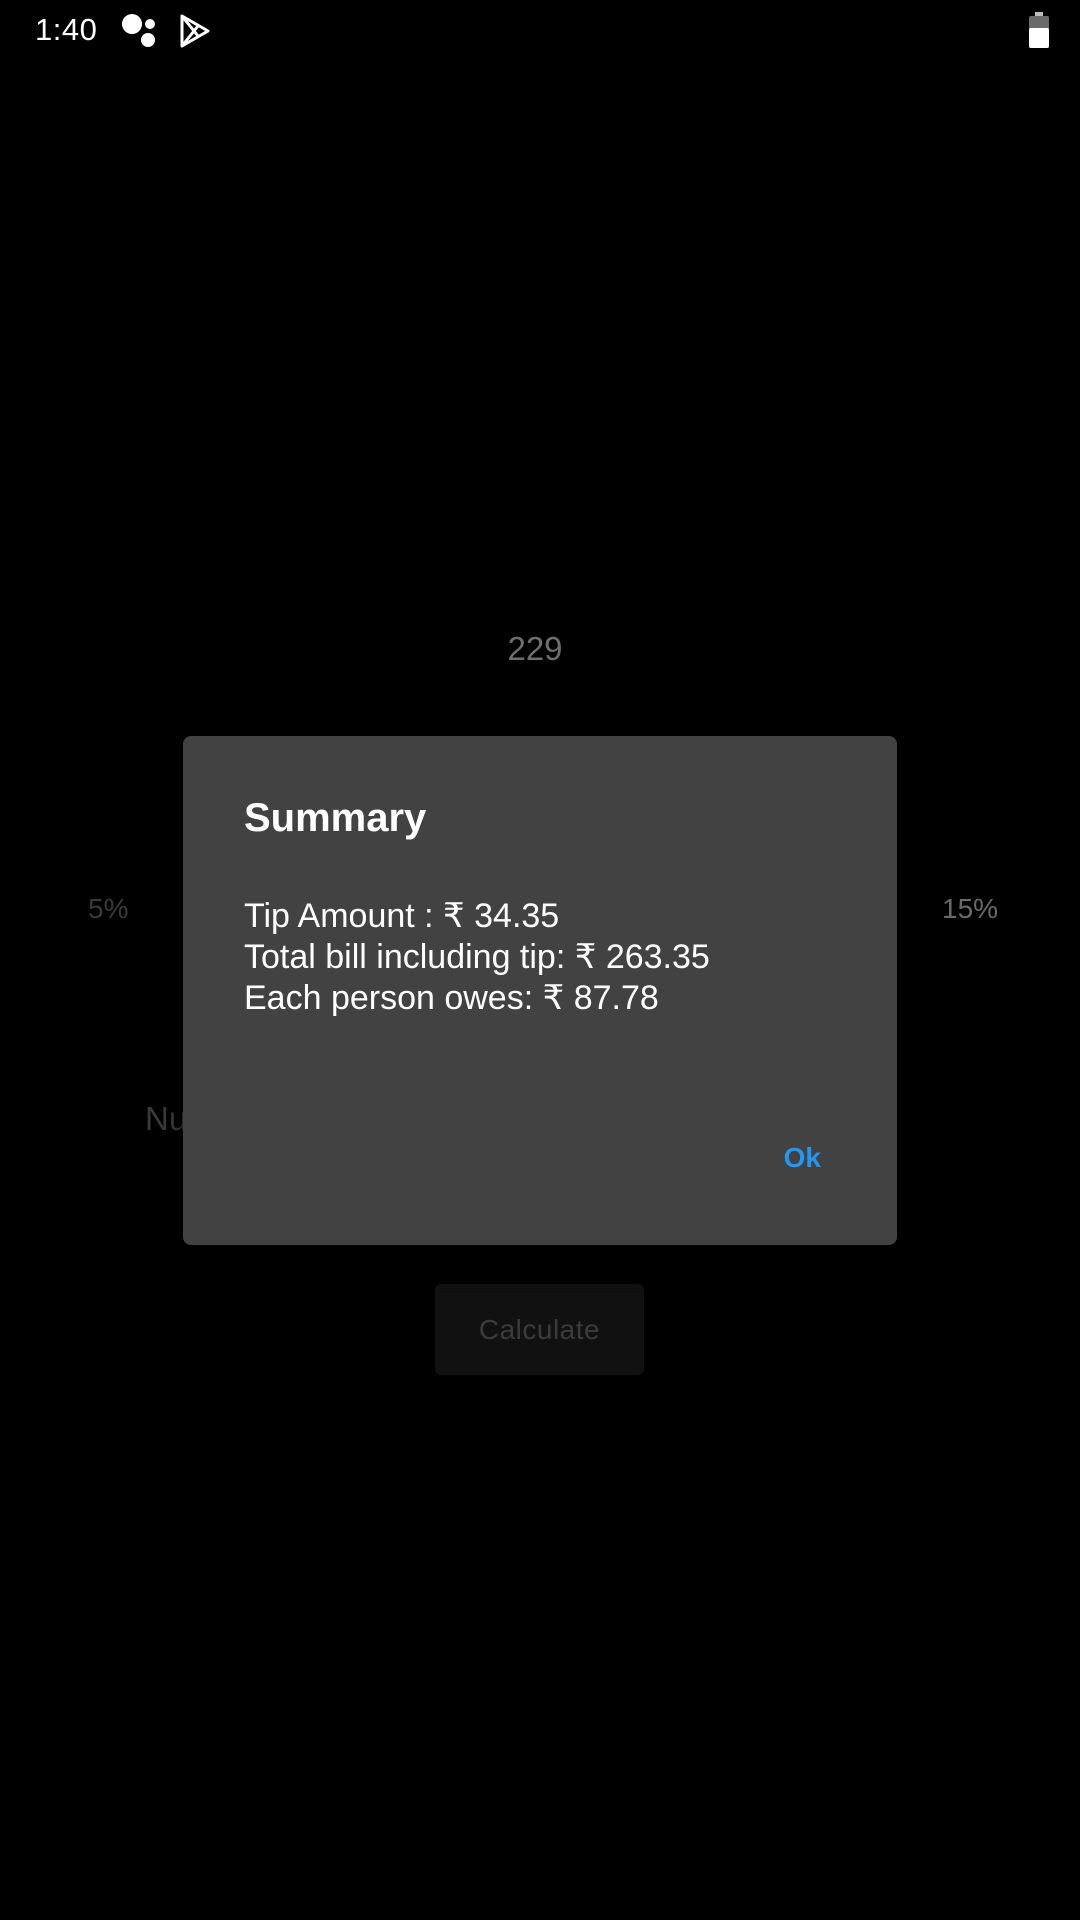 The width and height of the screenshot is (1080, 1920). What do you see at coordinates (970, 908) in the screenshot?
I see `tip-max-label: 15%` at bounding box center [970, 908].